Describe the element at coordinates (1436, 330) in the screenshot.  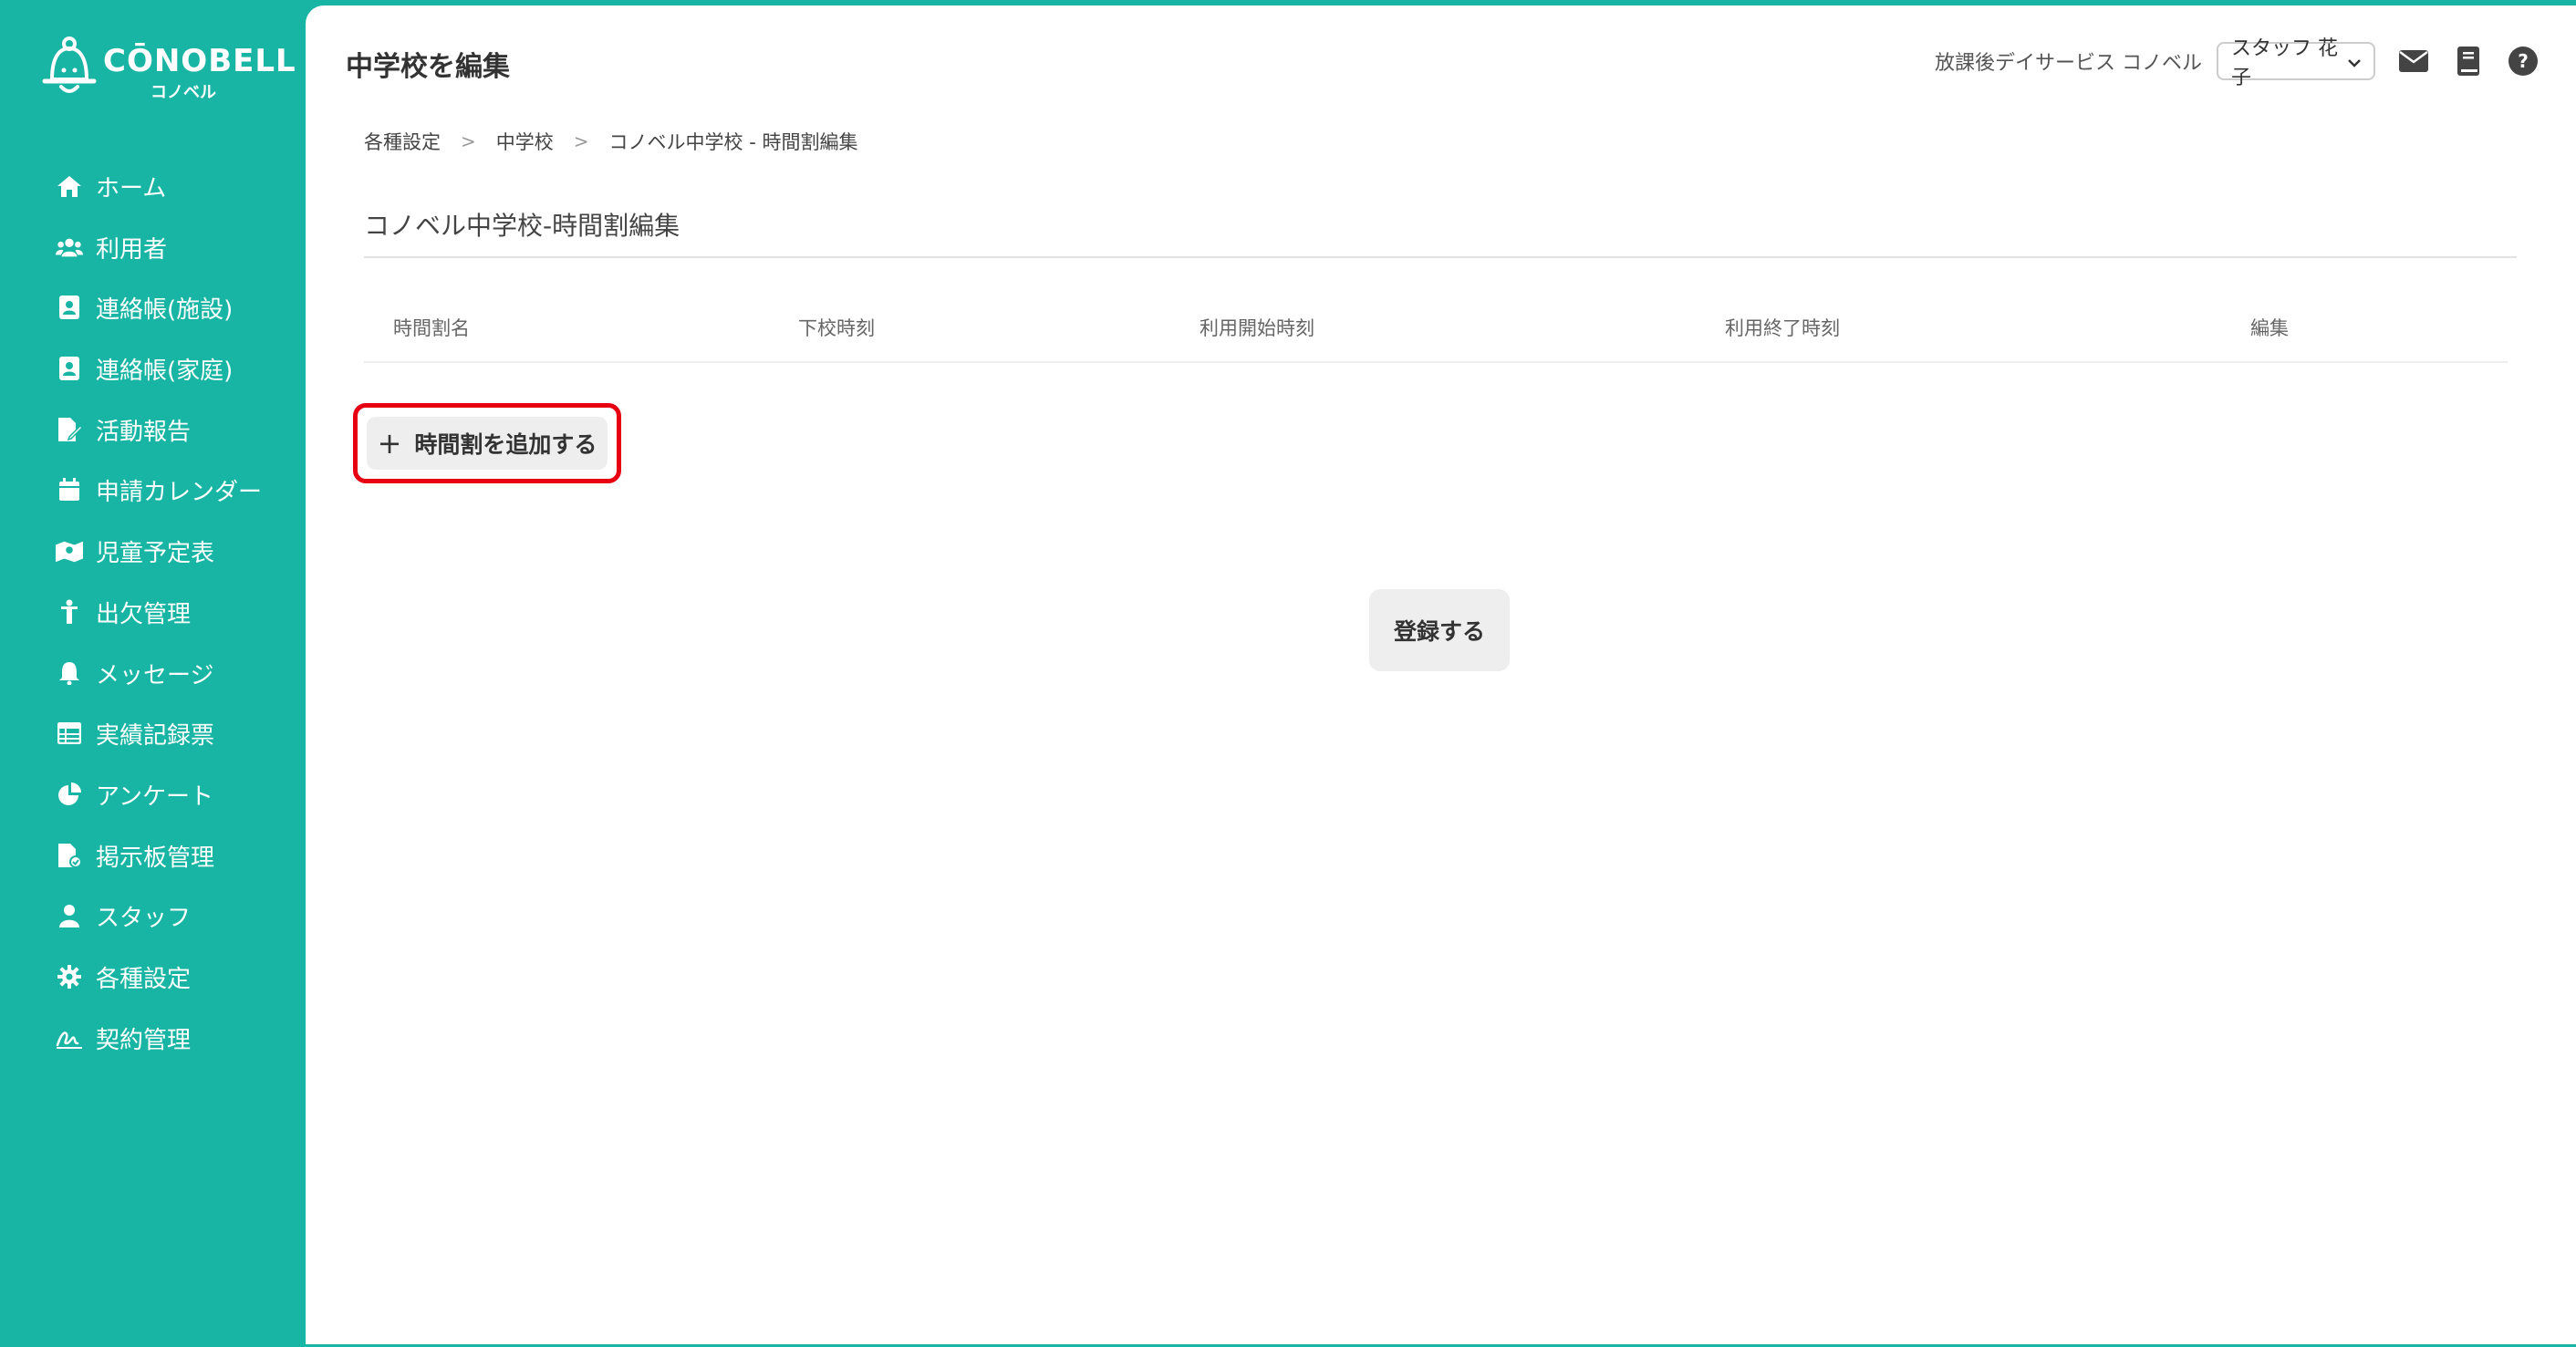
I see `table-header: 時間割名 下校時刻 利用開始時刻 利用終了時刻 編集` at that location.